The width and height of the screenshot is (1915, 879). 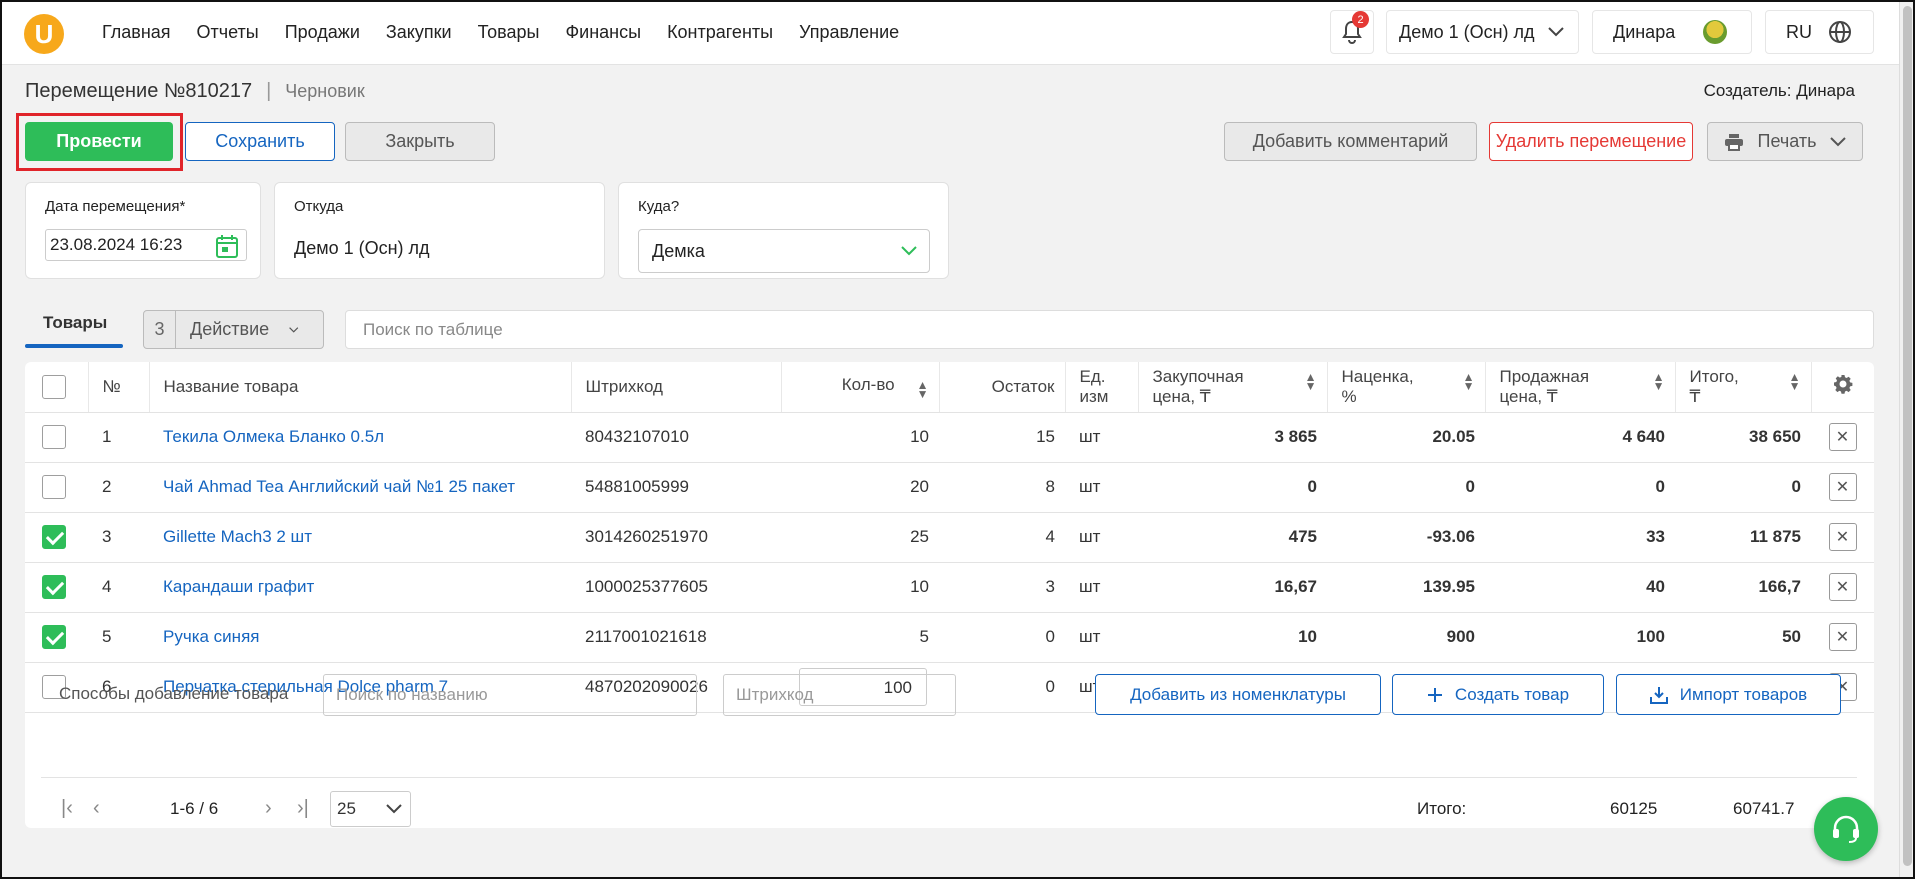 I want to click on import-products-button: Импорт товаров, so click(x=1728, y=694).